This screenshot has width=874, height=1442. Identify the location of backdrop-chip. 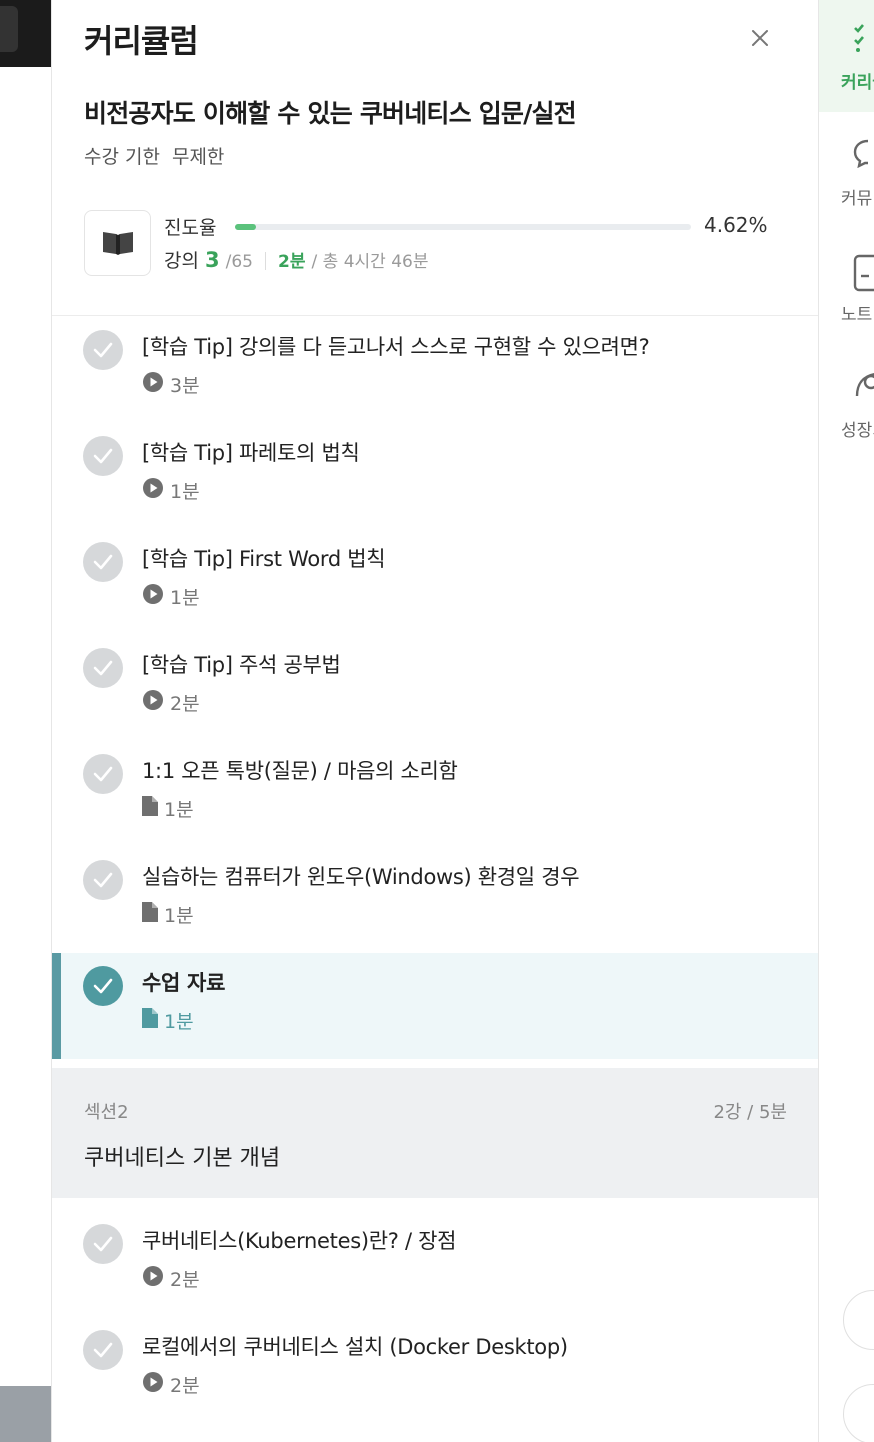
(9, 29).